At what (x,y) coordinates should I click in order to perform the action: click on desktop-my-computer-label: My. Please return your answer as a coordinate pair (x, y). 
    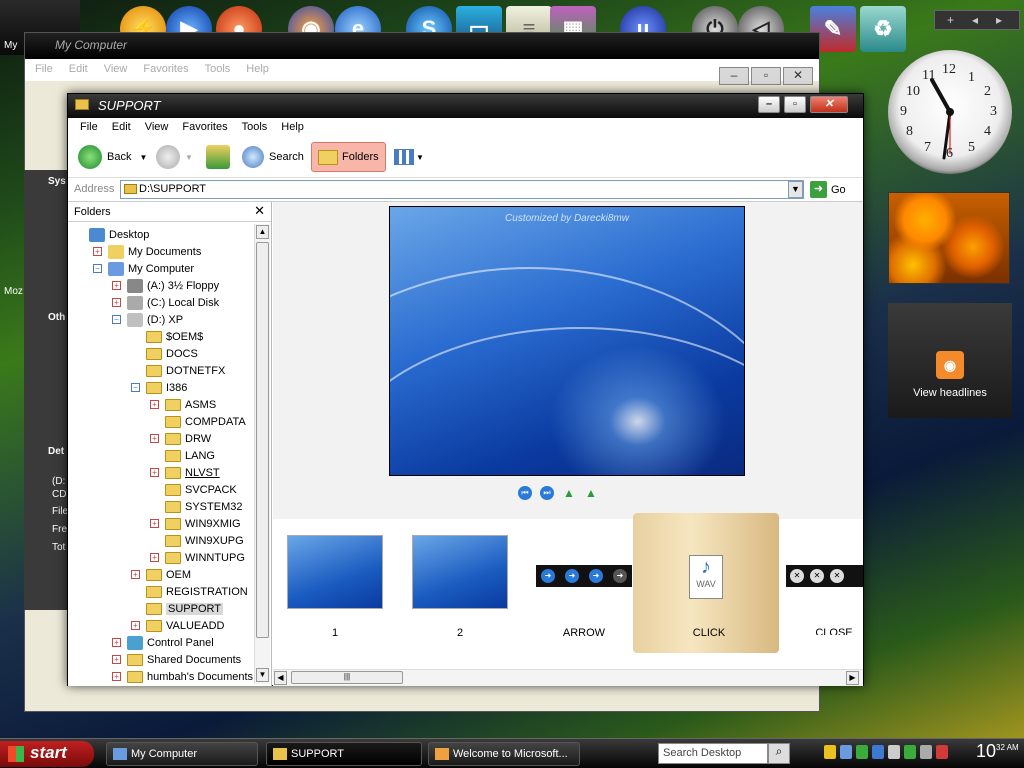
    Looking at the image, I should click on (10, 45).